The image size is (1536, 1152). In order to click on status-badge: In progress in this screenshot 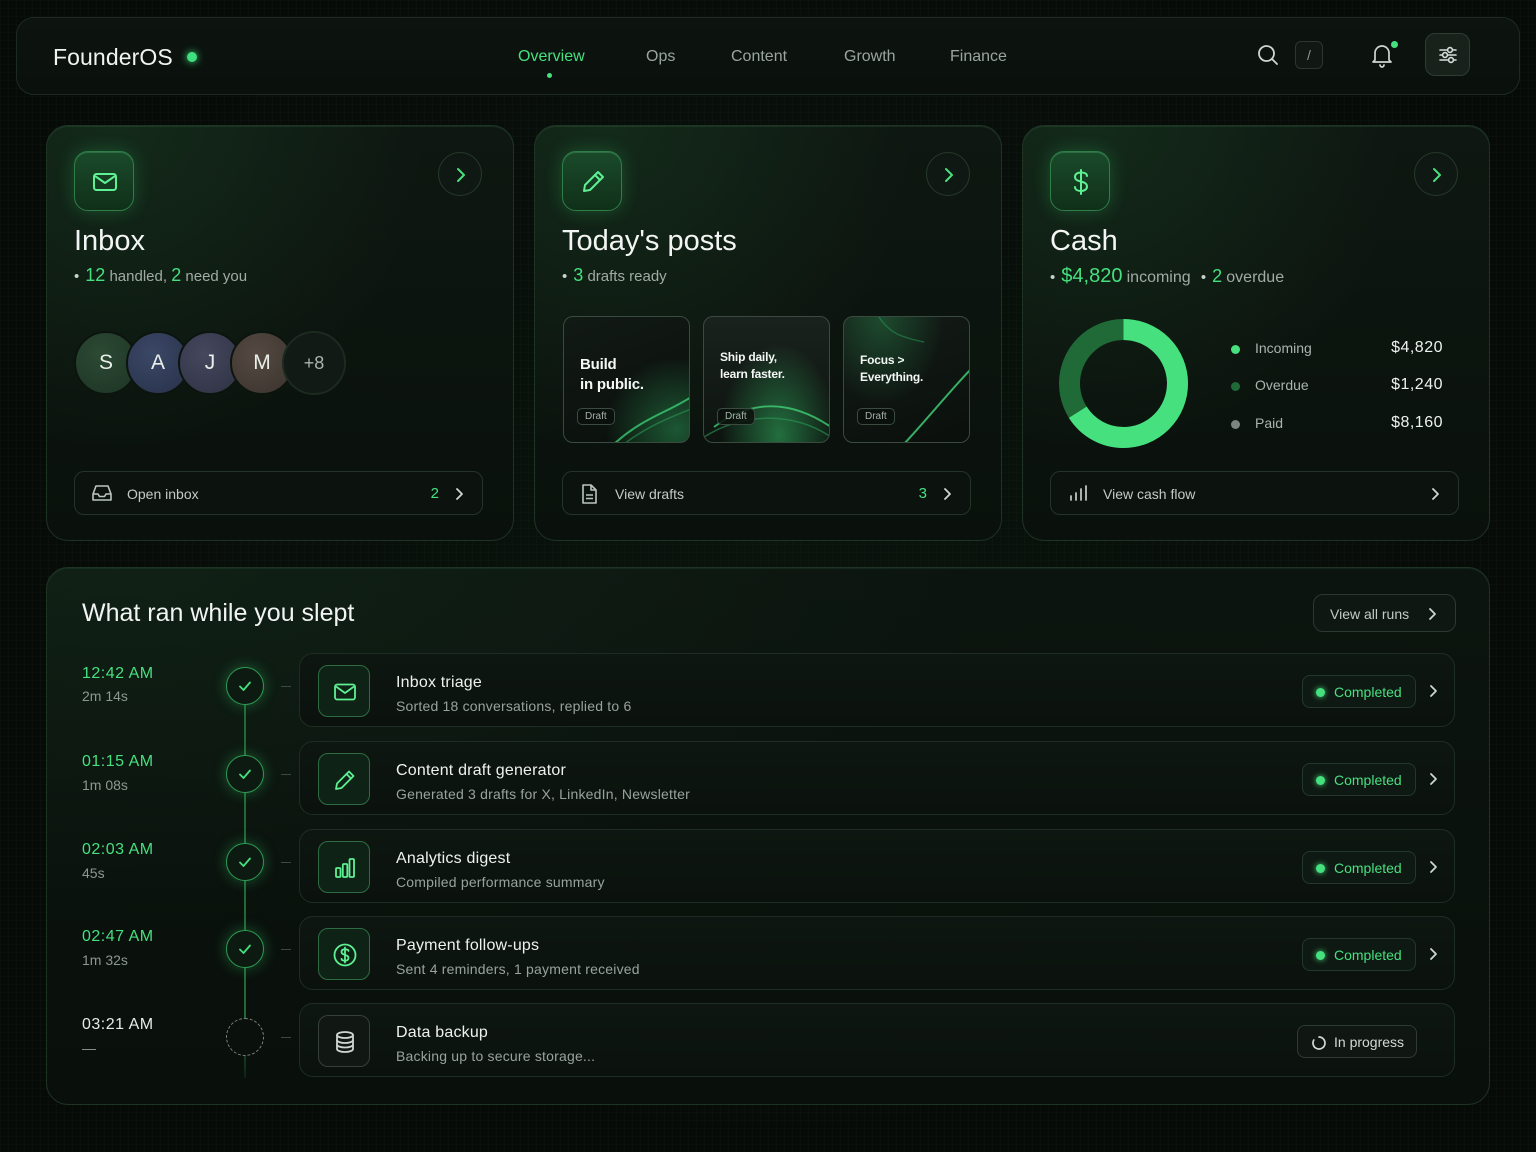, I will do `click(1357, 1041)`.